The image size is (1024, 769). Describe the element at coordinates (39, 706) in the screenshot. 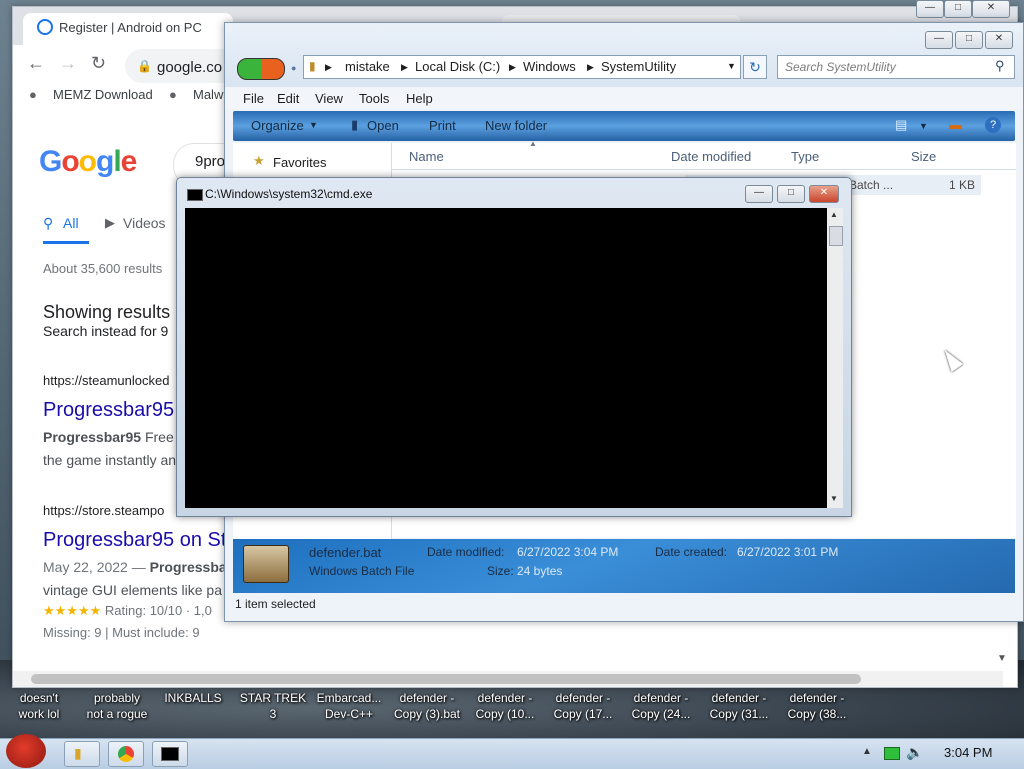

I see `desktop-icon: doesn't work lol` at that location.